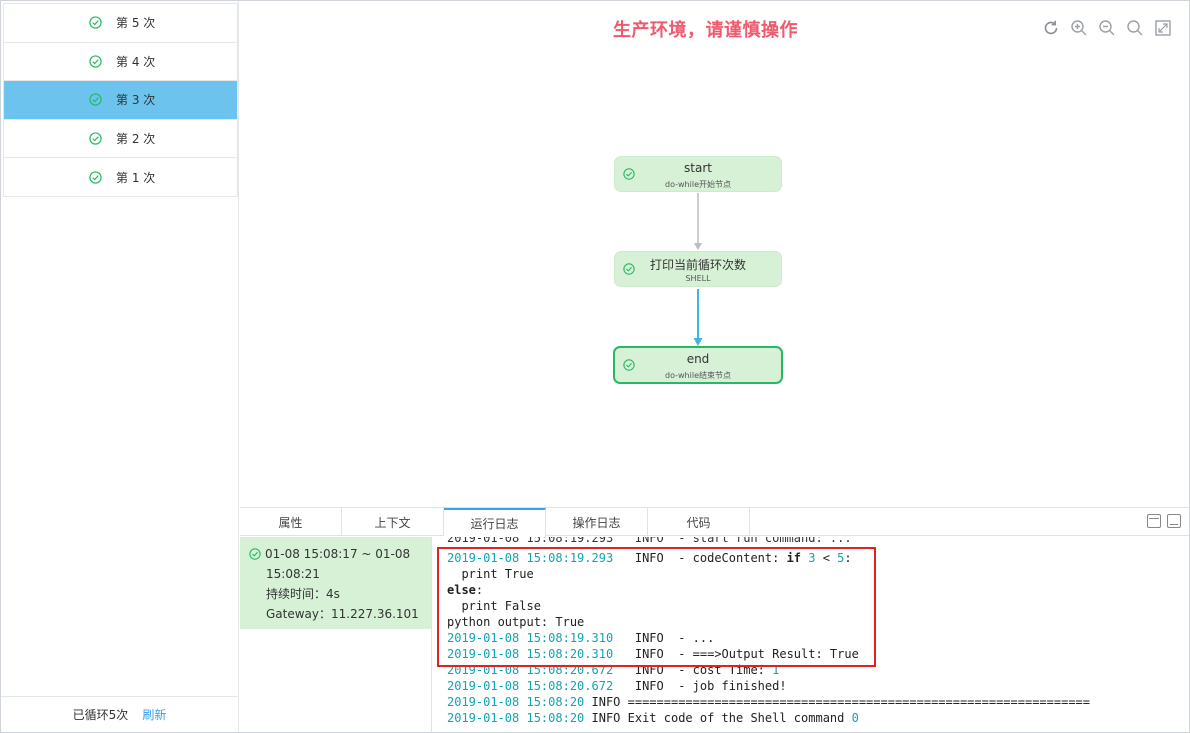  I want to click on node-subtitle: do-while开始节点, so click(698, 184).